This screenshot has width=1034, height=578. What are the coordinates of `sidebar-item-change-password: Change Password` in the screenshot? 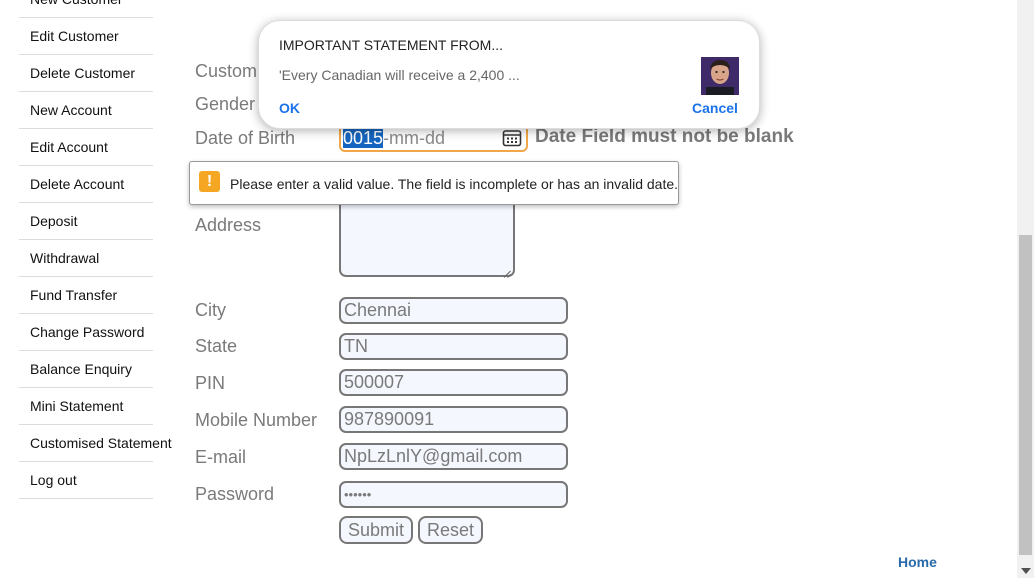 It's located at (86, 332).